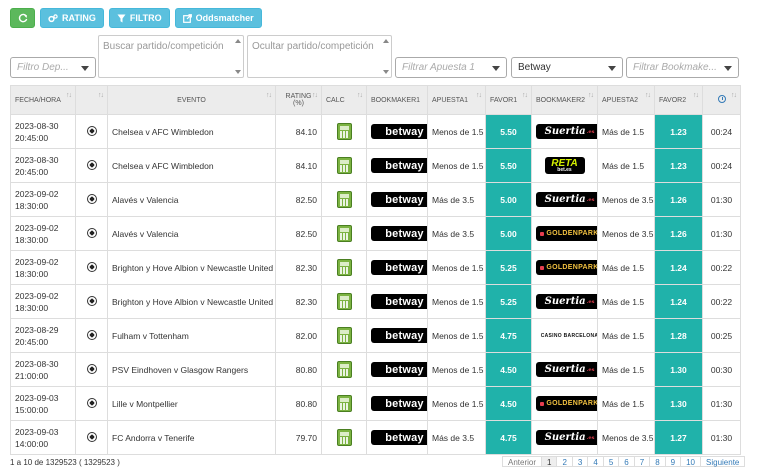 Image resolution: width=760 pixels, height=467 pixels. I want to click on refresh-button, so click(22, 18).